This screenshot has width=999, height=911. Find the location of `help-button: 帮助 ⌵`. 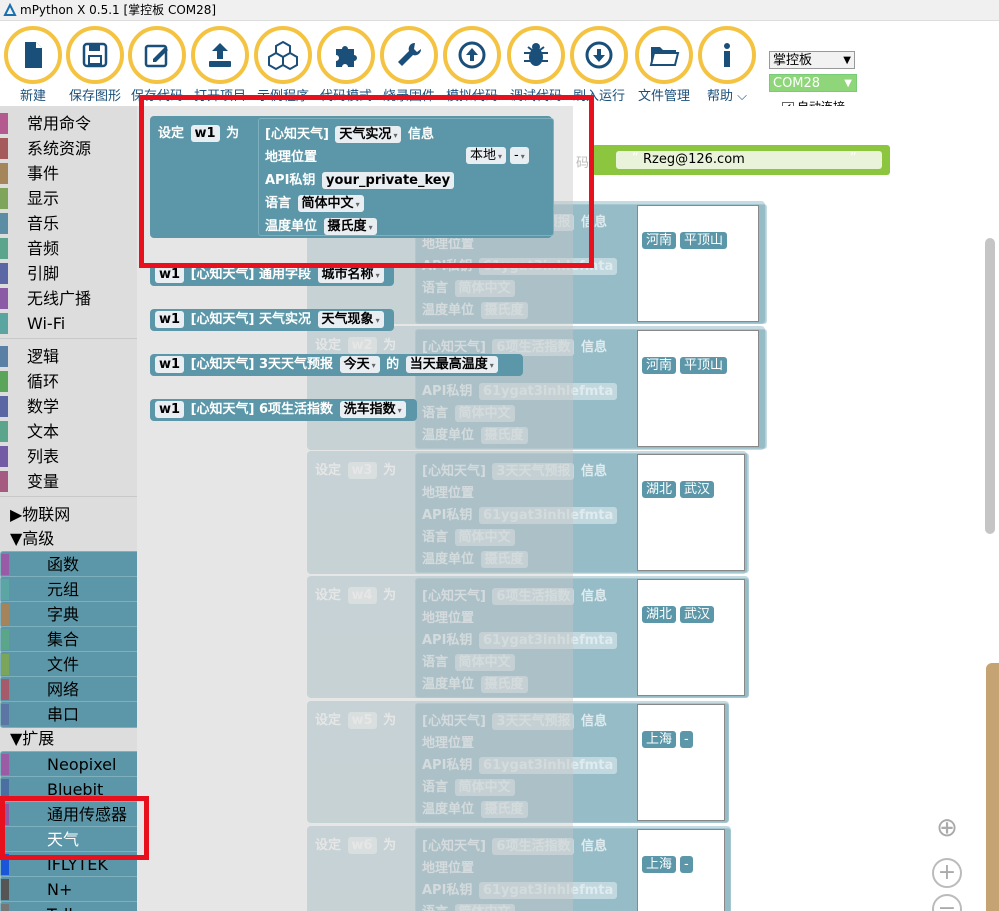

help-button: 帮助 ⌵ is located at coordinates (727, 64).